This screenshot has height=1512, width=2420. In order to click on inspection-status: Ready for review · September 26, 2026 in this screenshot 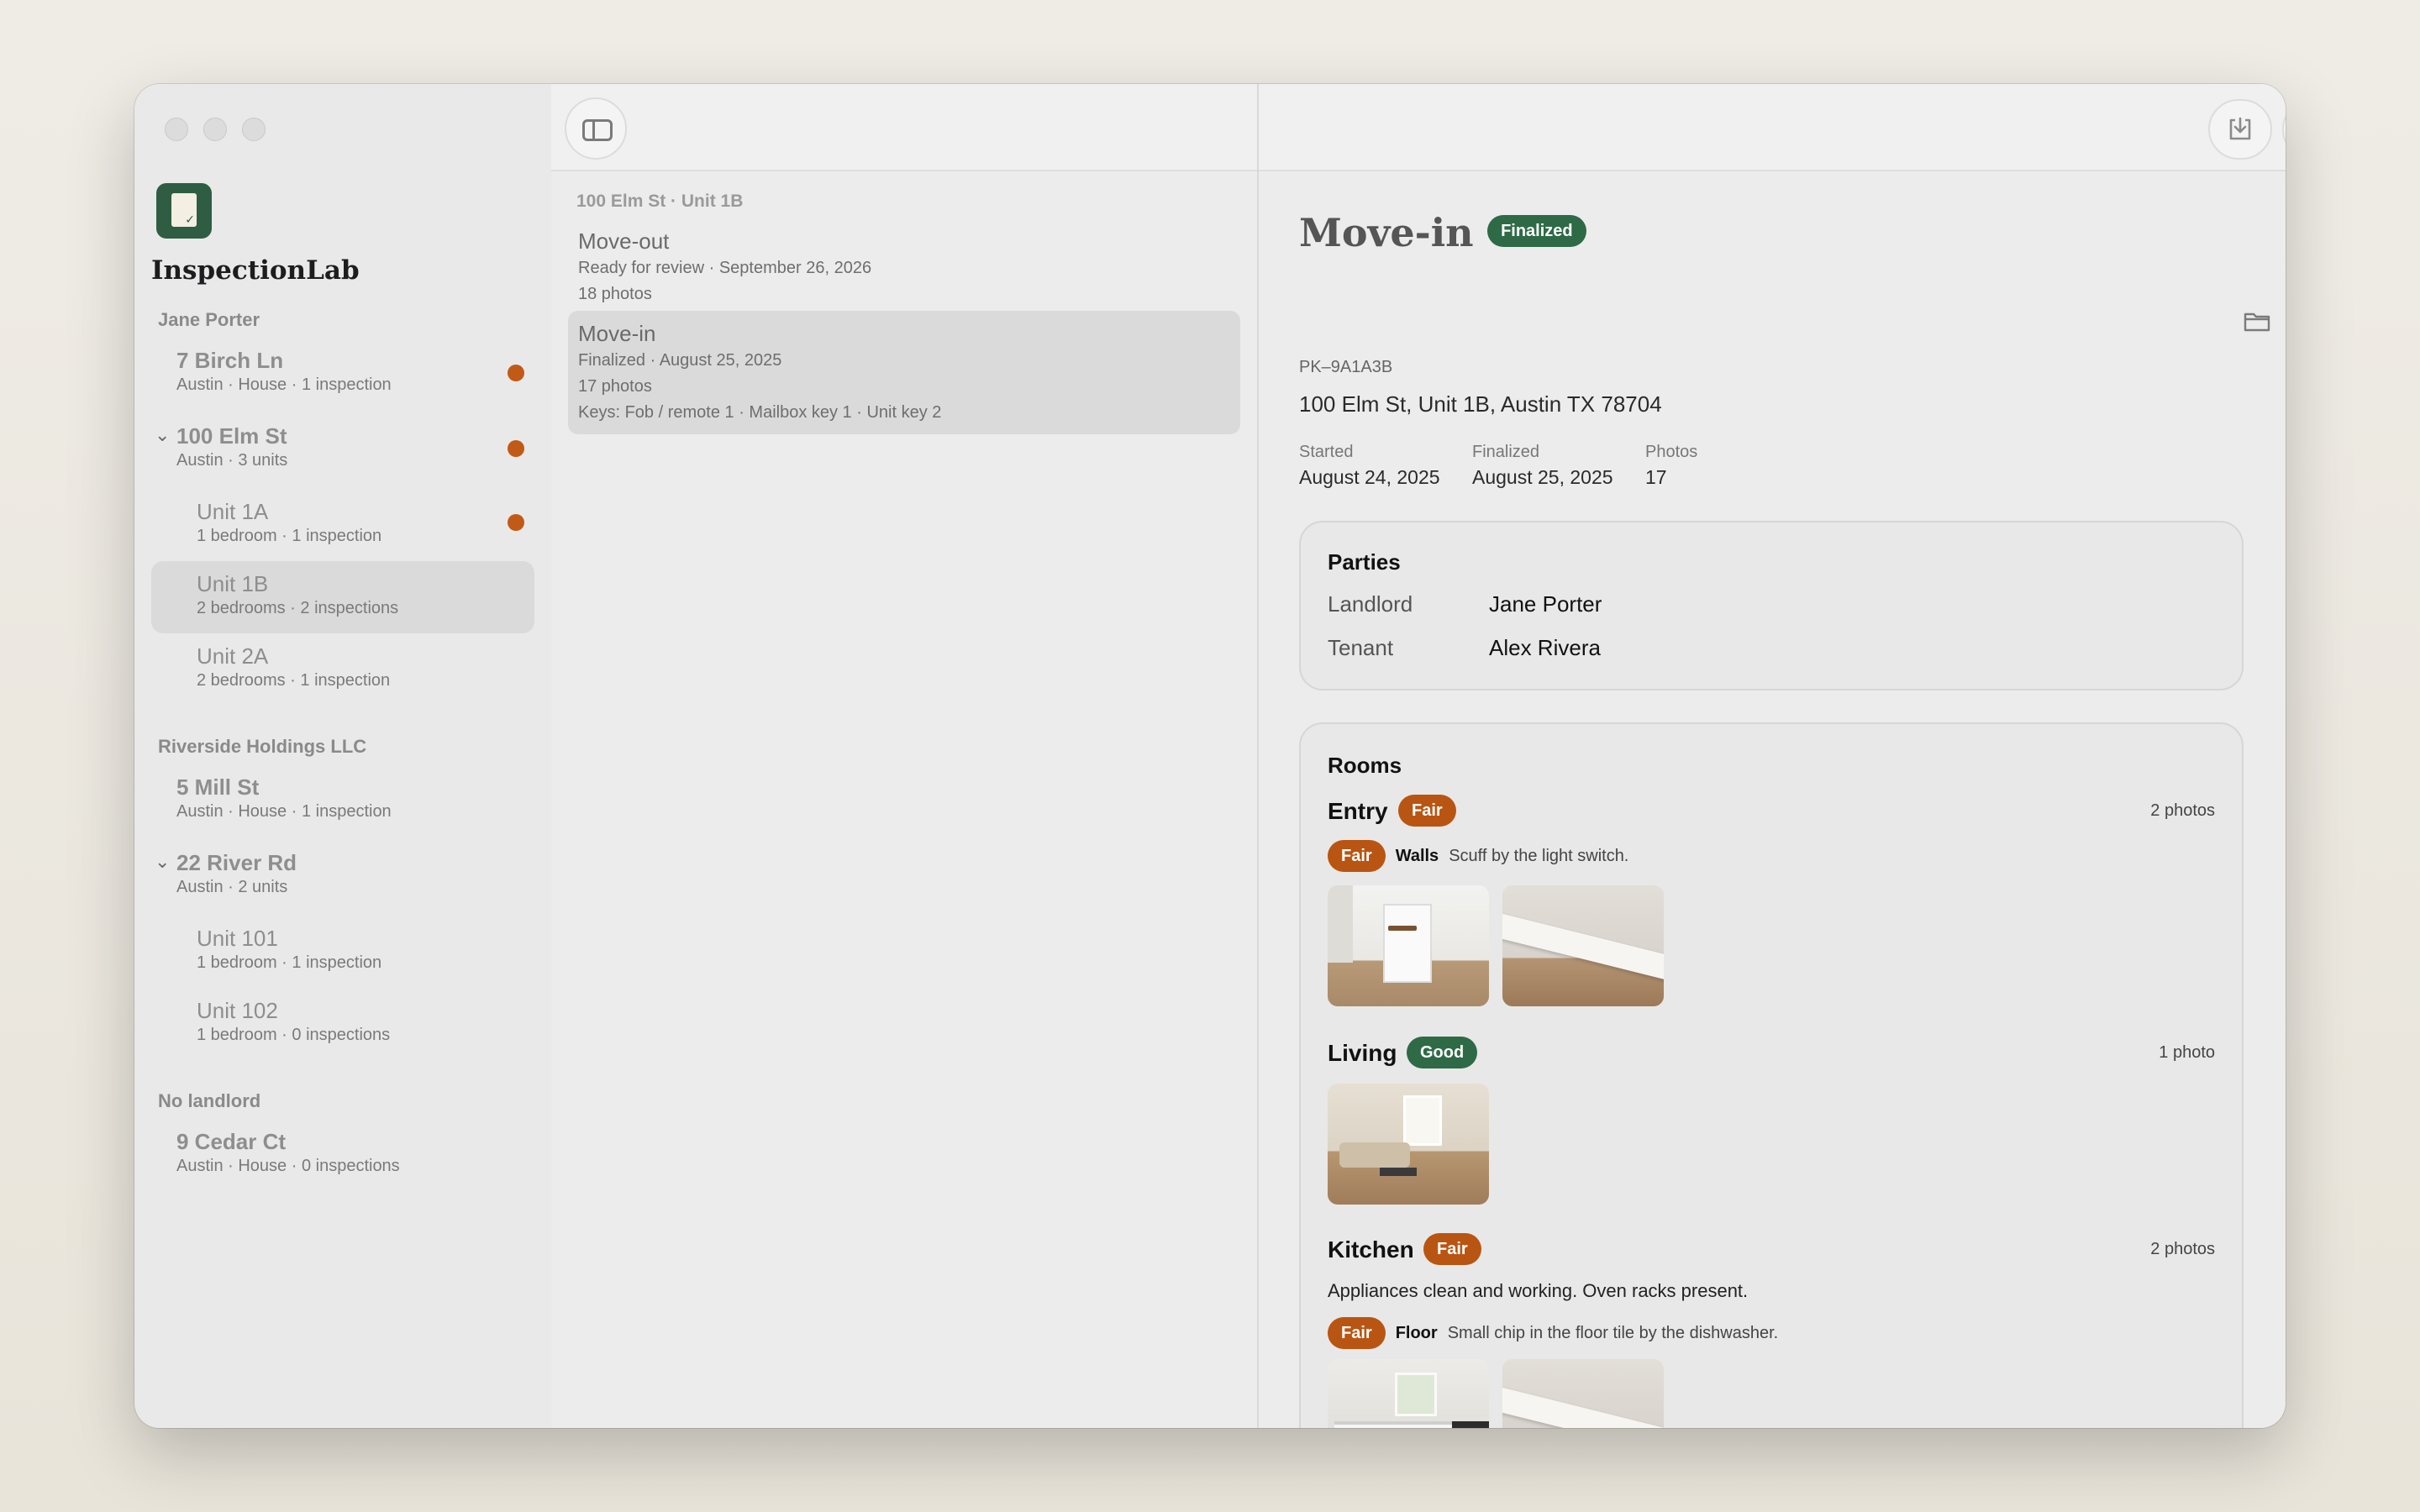, I will do `click(725, 268)`.